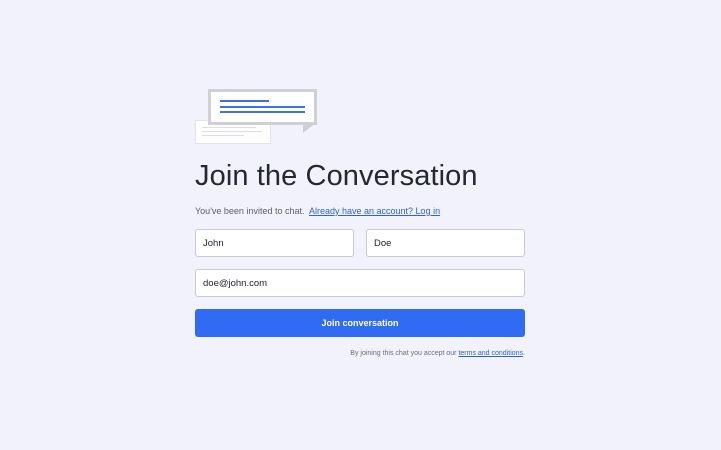 Image resolution: width=721 pixels, height=450 pixels. I want to click on terms-link: terms and conditions, so click(490, 353).